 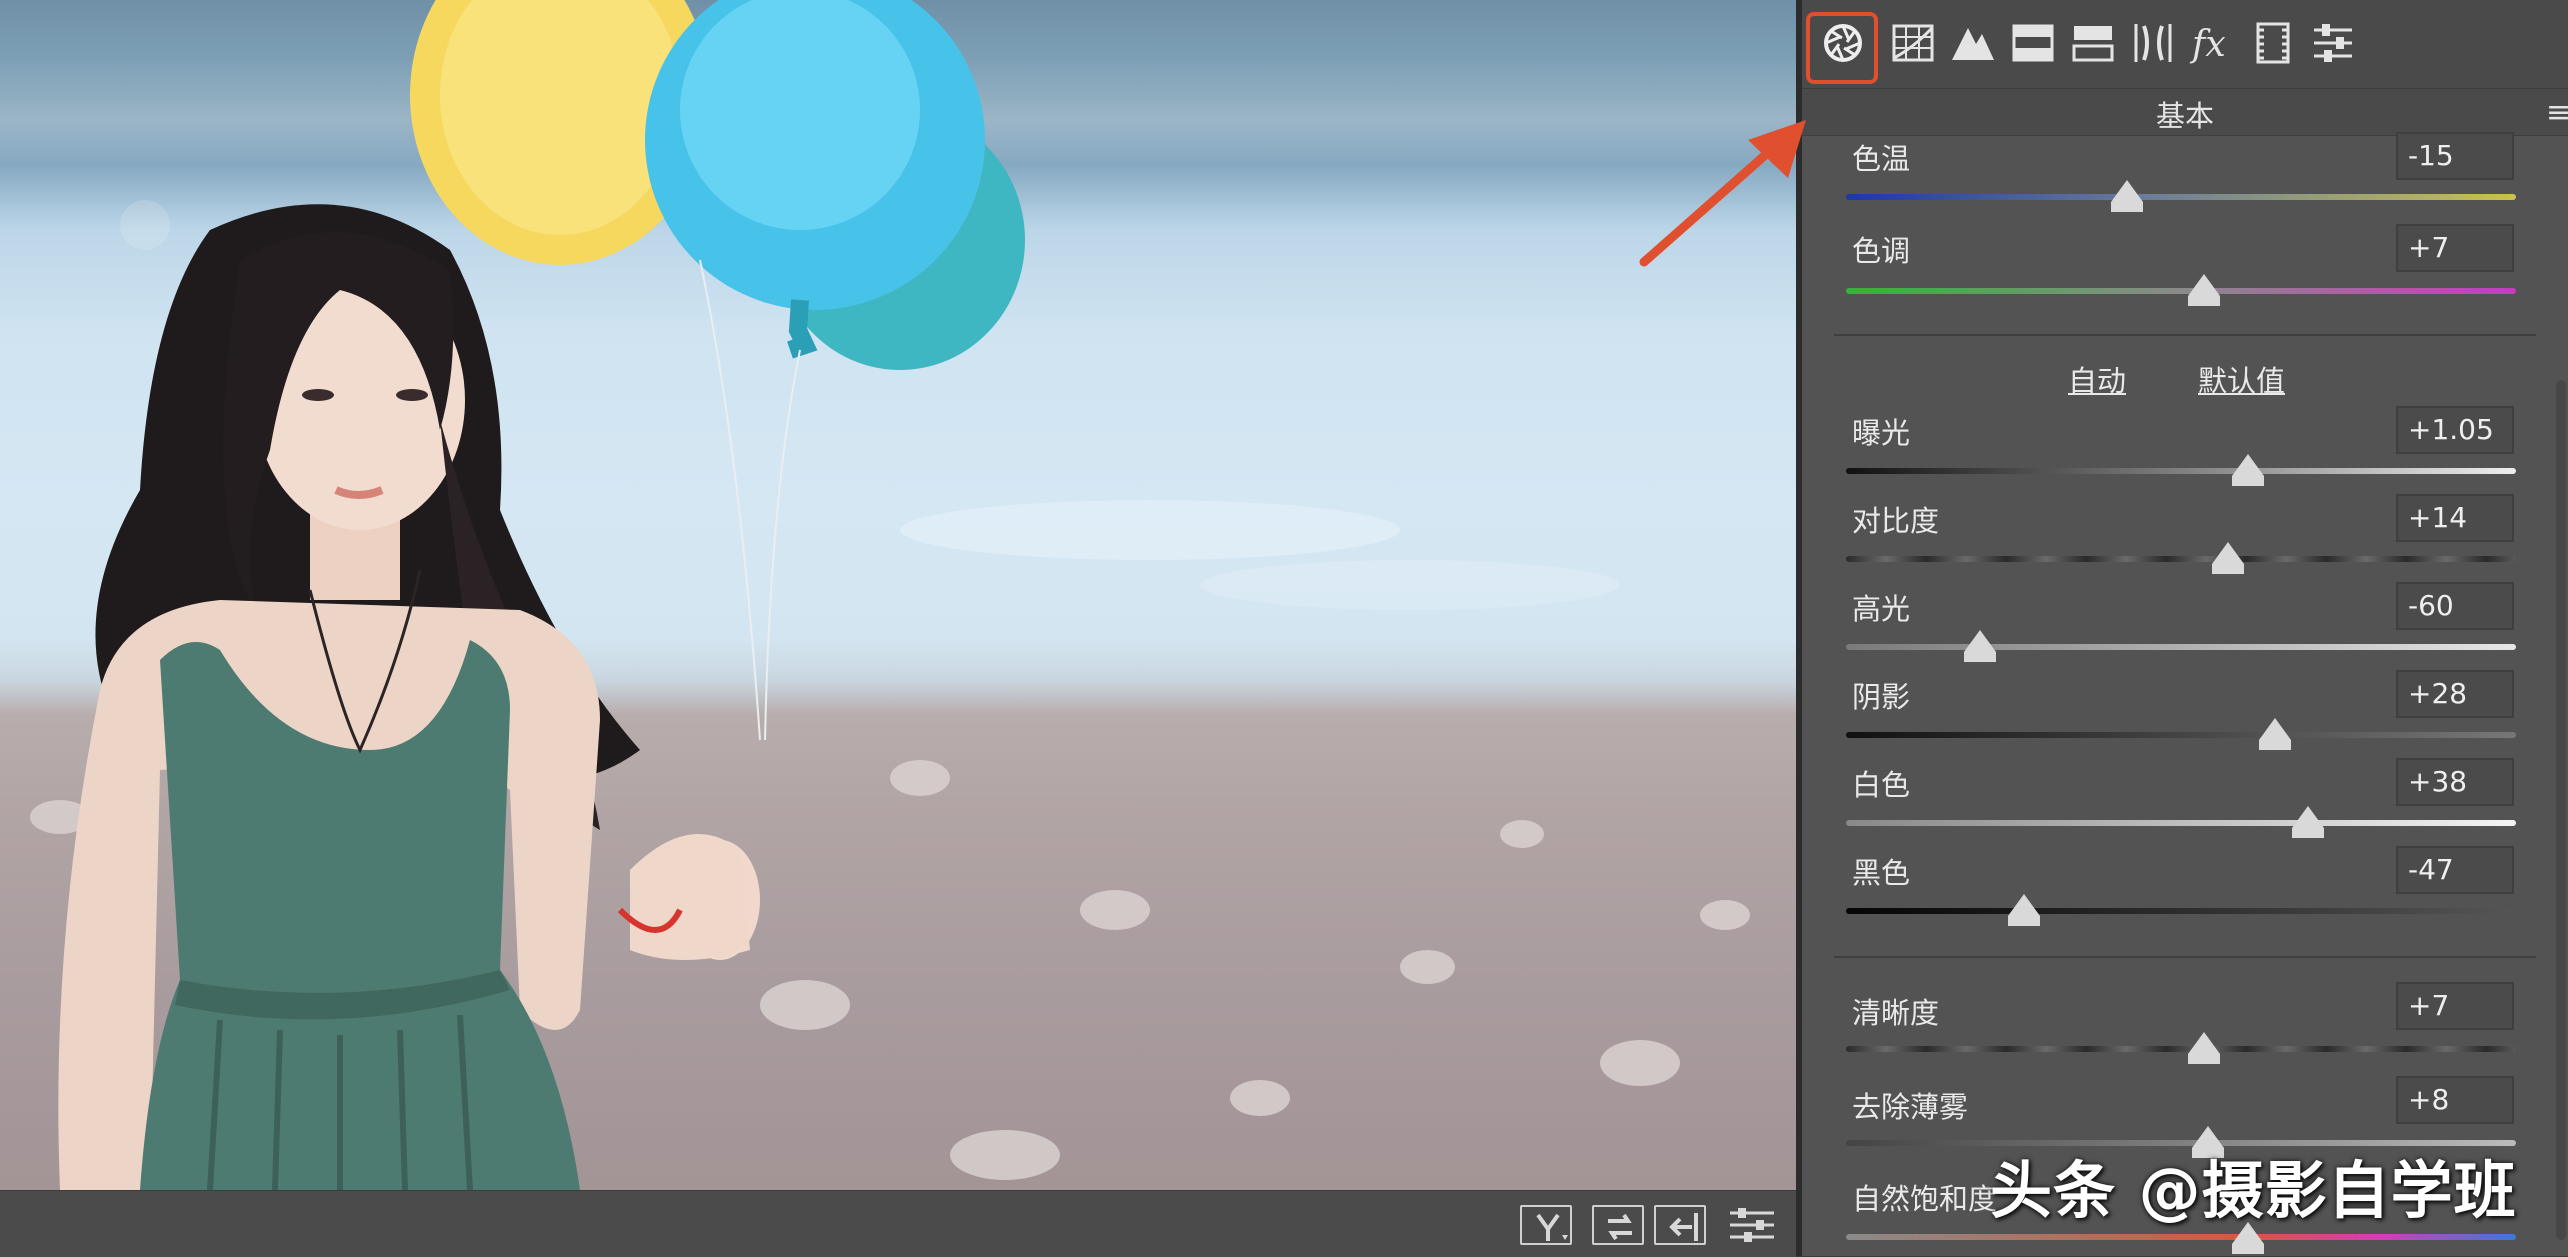 I want to click on slider-value-input: +38, so click(x=2455, y=782).